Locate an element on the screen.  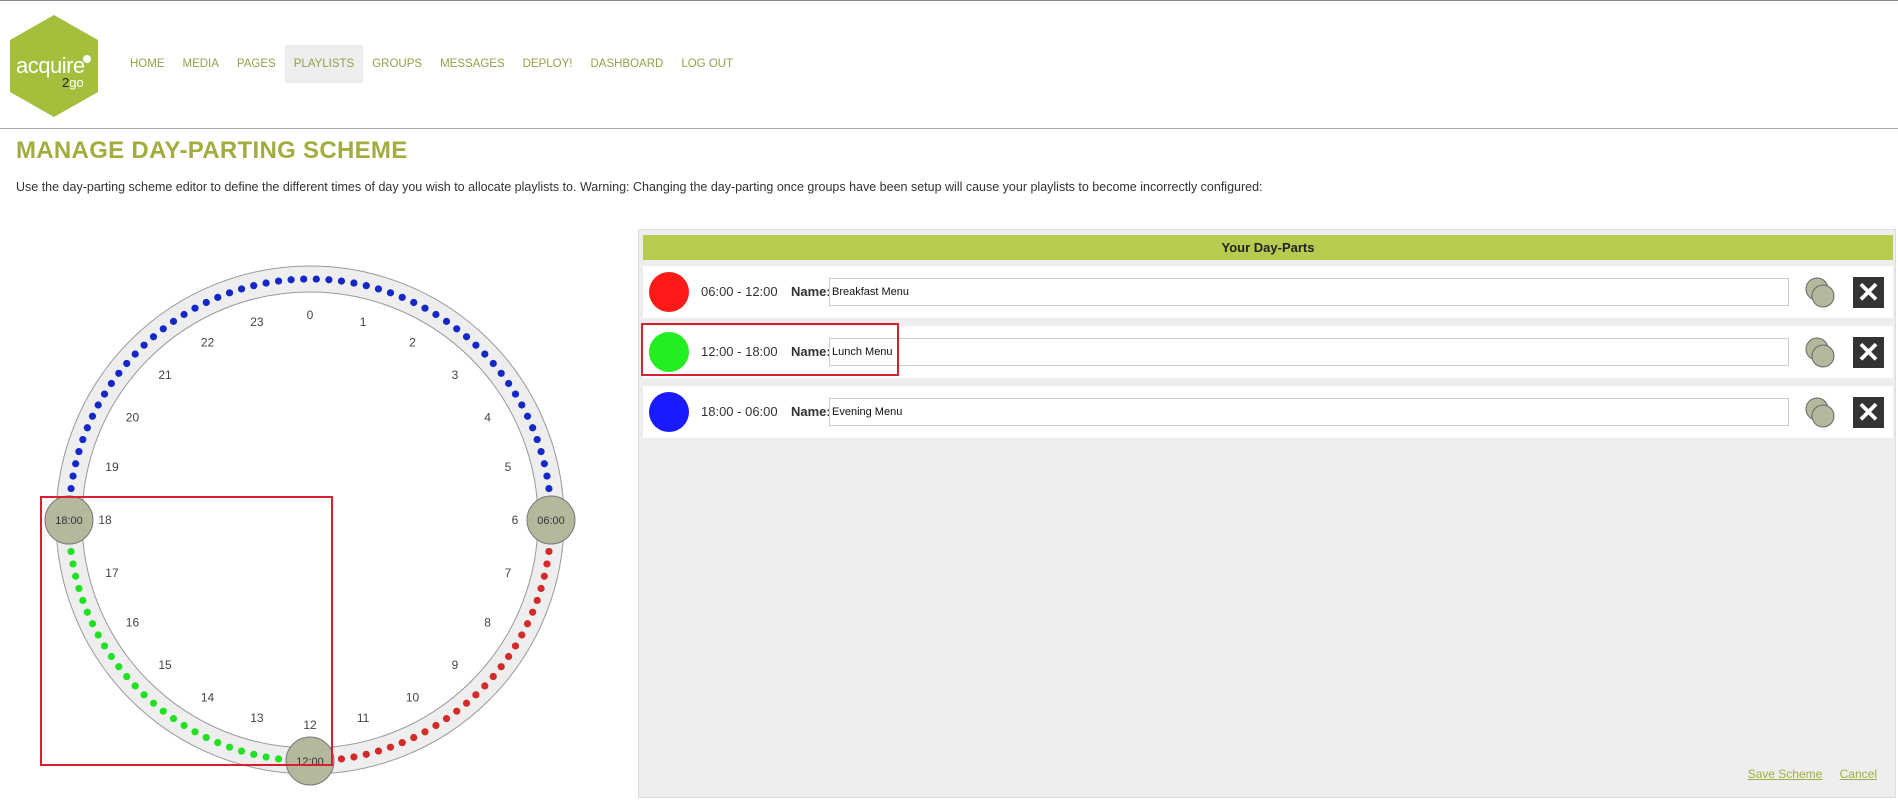
nav-media: MEDIA is located at coordinates (201, 64).